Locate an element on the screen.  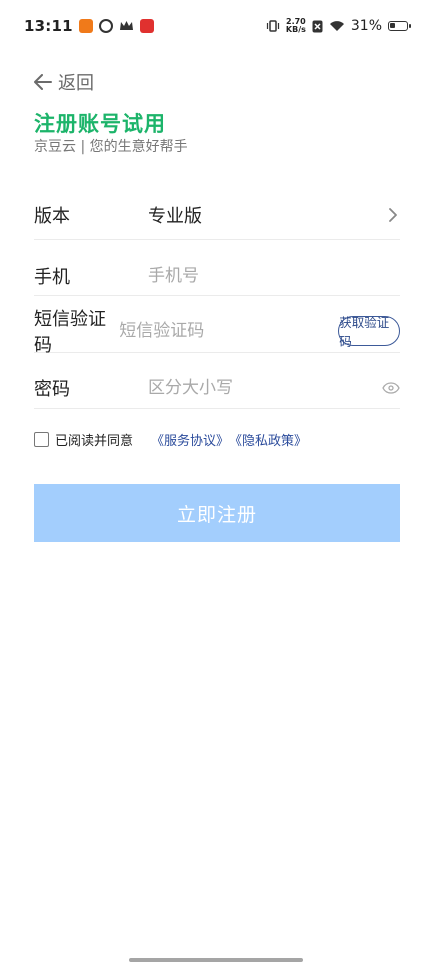
version-row: 版本 专业版 is located at coordinates (217, 215).